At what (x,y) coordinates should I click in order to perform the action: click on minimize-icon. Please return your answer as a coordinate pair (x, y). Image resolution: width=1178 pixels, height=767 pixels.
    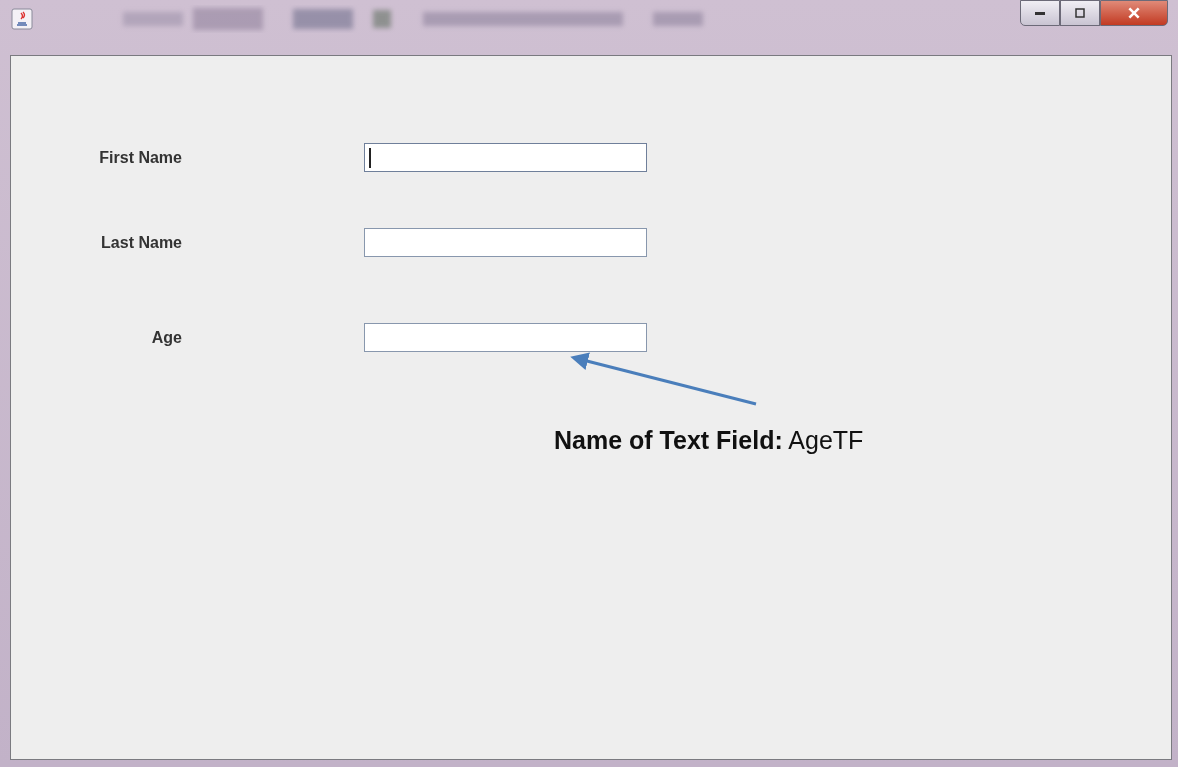
    Looking at the image, I should click on (1040, 13).